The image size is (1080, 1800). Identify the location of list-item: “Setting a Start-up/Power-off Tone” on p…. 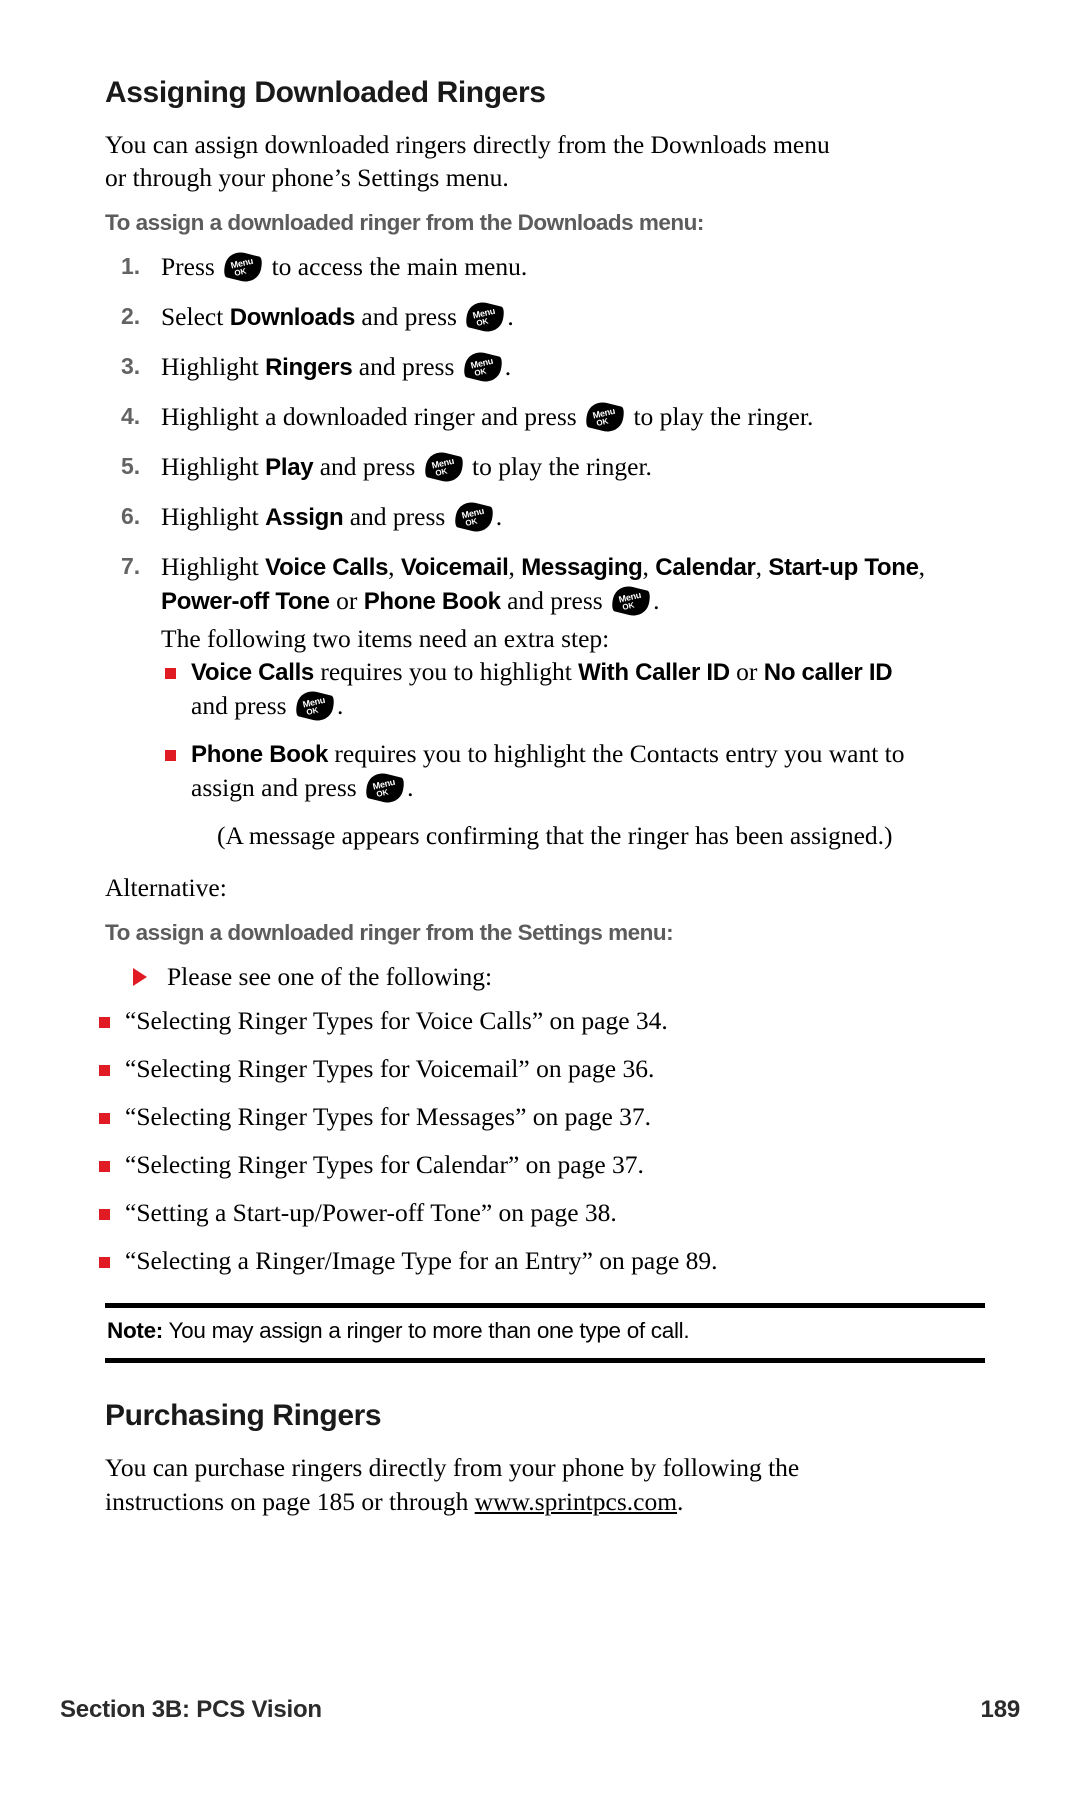
(551, 1213).